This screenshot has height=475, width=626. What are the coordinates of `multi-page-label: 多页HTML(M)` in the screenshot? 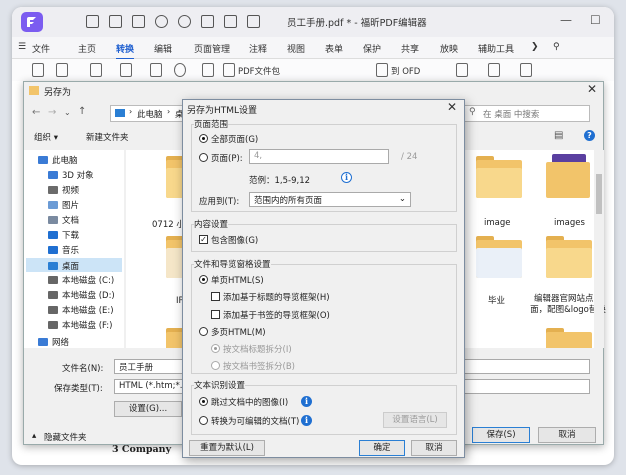 It's located at (238, 332).